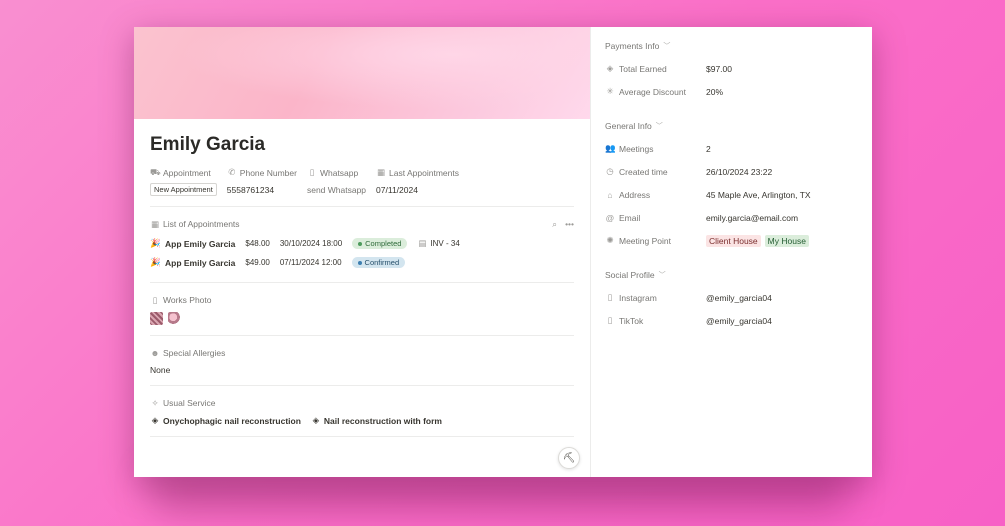 This screenshot has height=526, width=1005. I want to click on meeting-point-row: ✺ Meeting Point Client House My House, so click(731, 240).